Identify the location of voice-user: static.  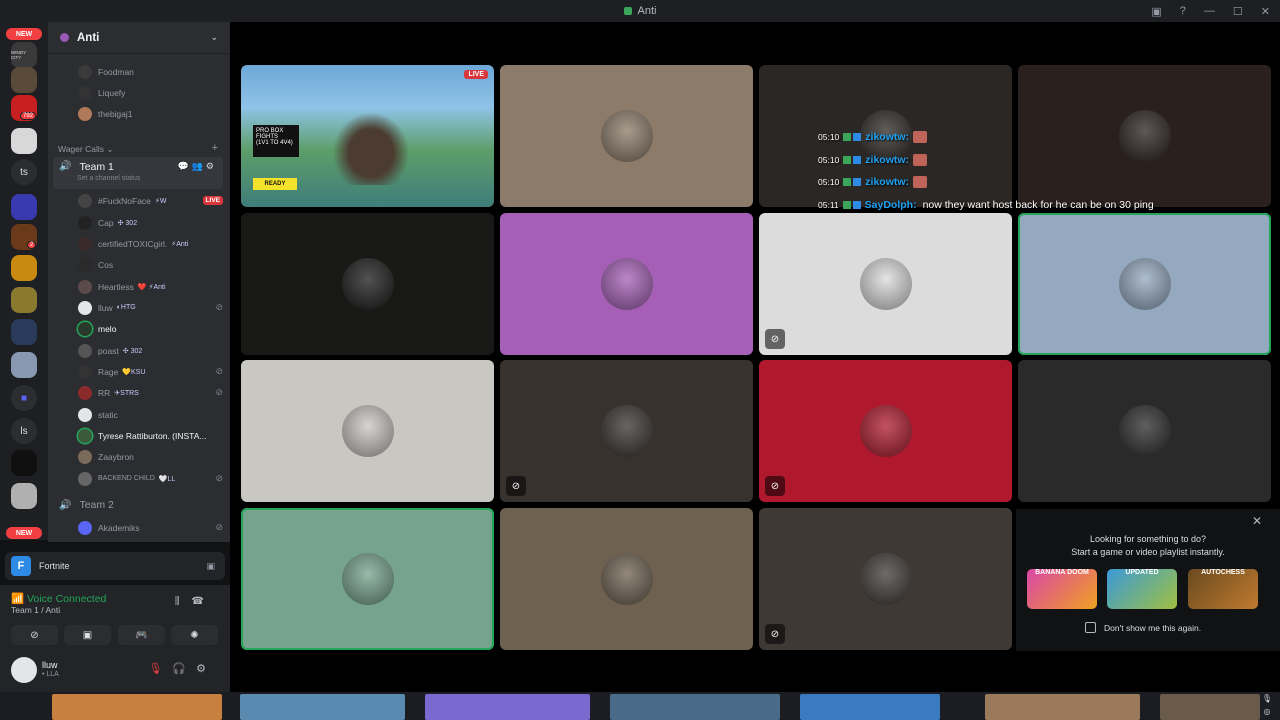
(150, 414).